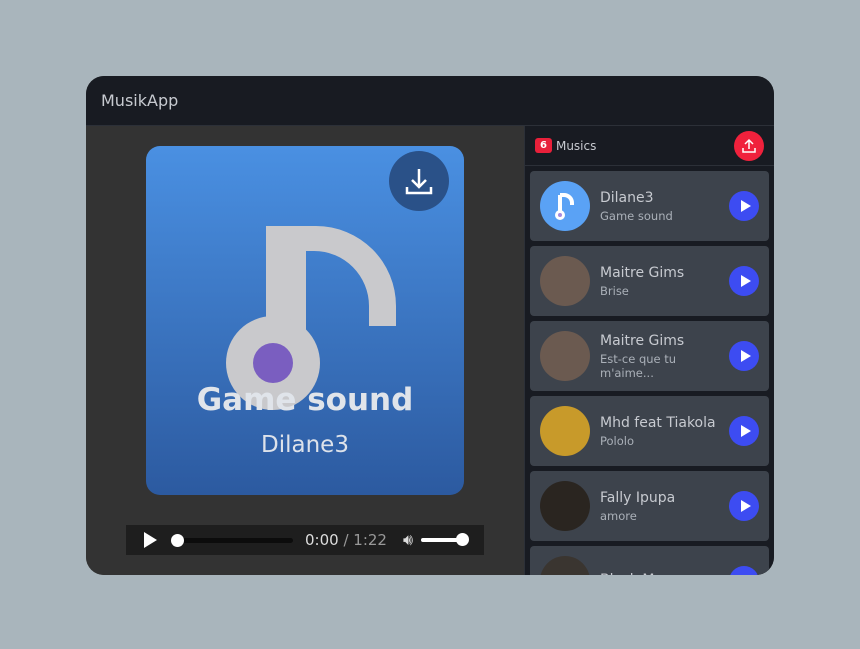  I want to click on audio-player: 0:00 / 1:22 🔊︎, so click(305, 540).